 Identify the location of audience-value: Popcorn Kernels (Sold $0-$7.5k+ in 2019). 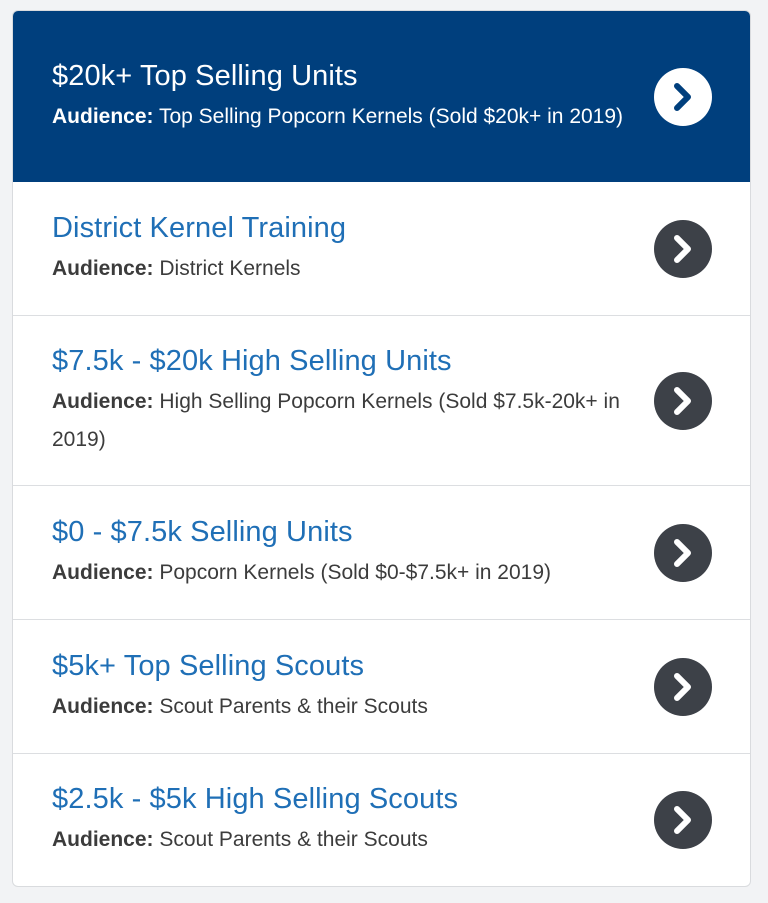
(355, 572).